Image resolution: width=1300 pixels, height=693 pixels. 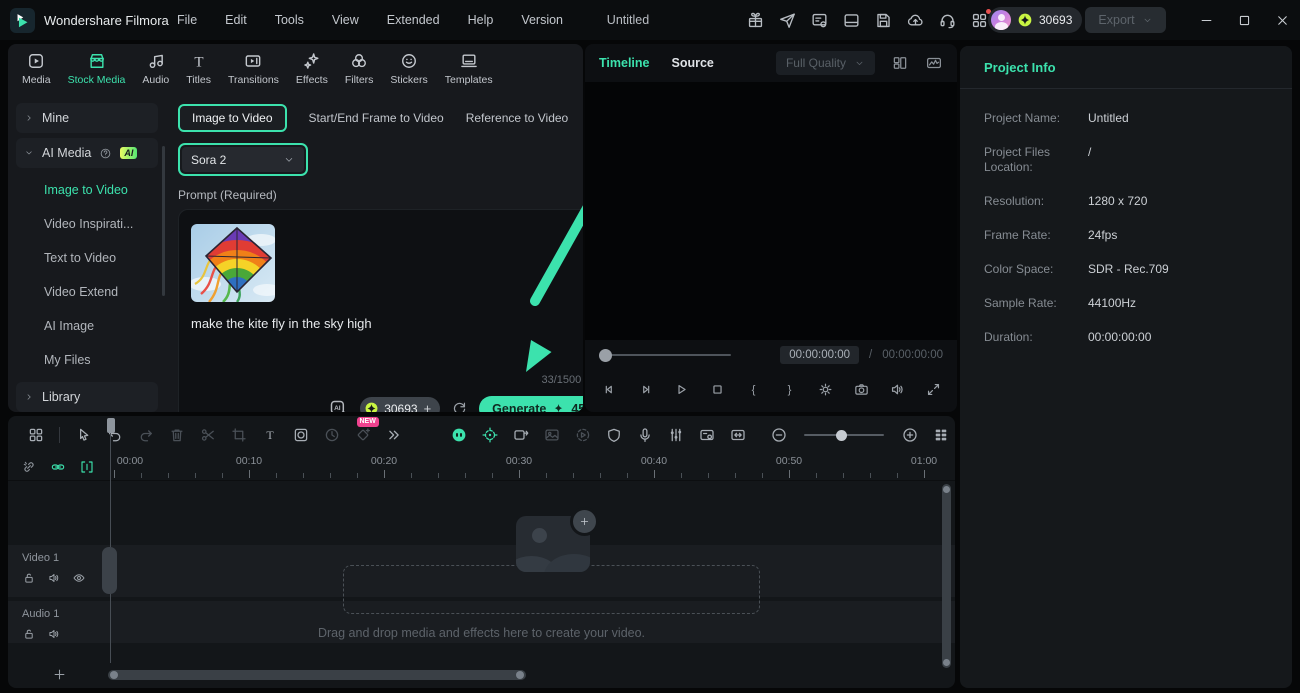 What do you see at coordinates (738, 435) in the screenshot?
I see `autofit-tool` at bounding box center [738, 435].